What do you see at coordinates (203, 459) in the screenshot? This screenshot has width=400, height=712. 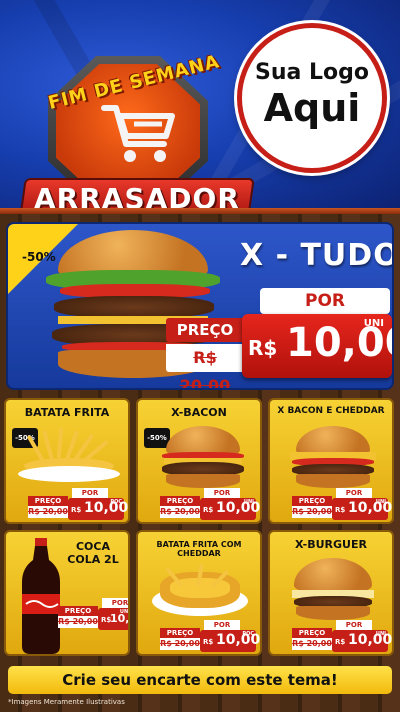 I see `x-bacon-image` at bounding box center [203, 459].